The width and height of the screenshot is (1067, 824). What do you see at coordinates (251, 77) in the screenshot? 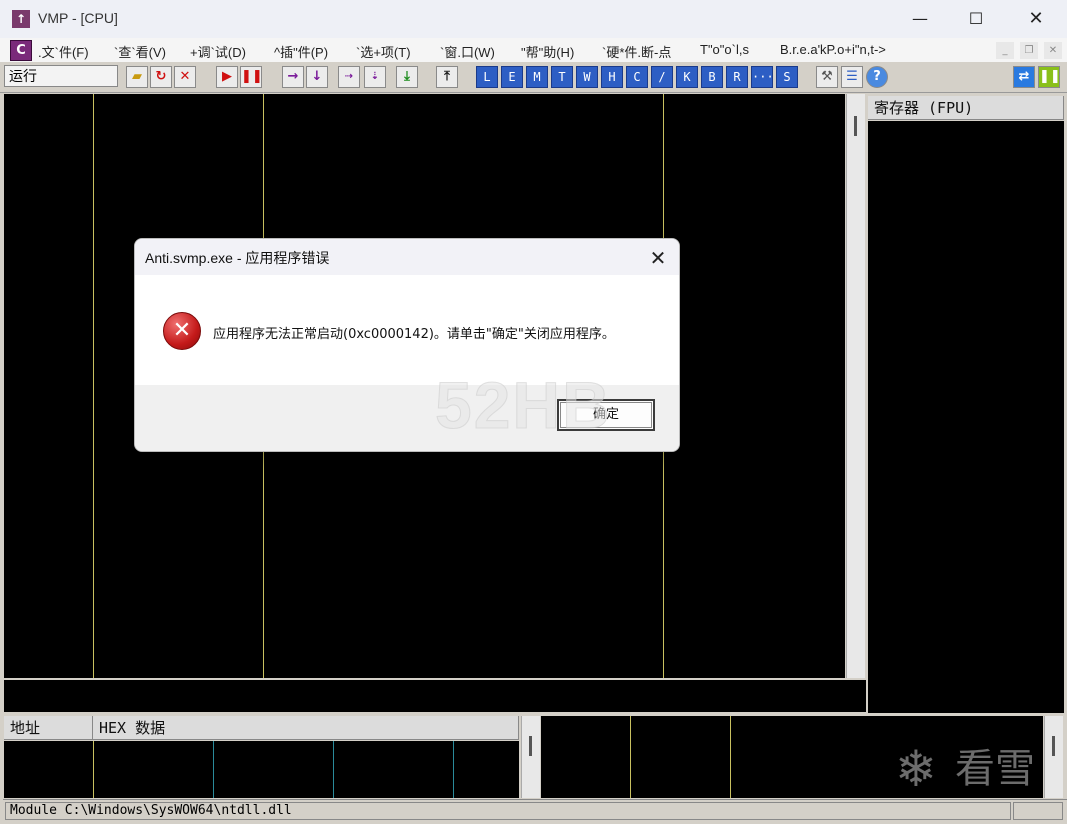
I see `pause-icon: ❚❚` at bounding box center [251, 77].